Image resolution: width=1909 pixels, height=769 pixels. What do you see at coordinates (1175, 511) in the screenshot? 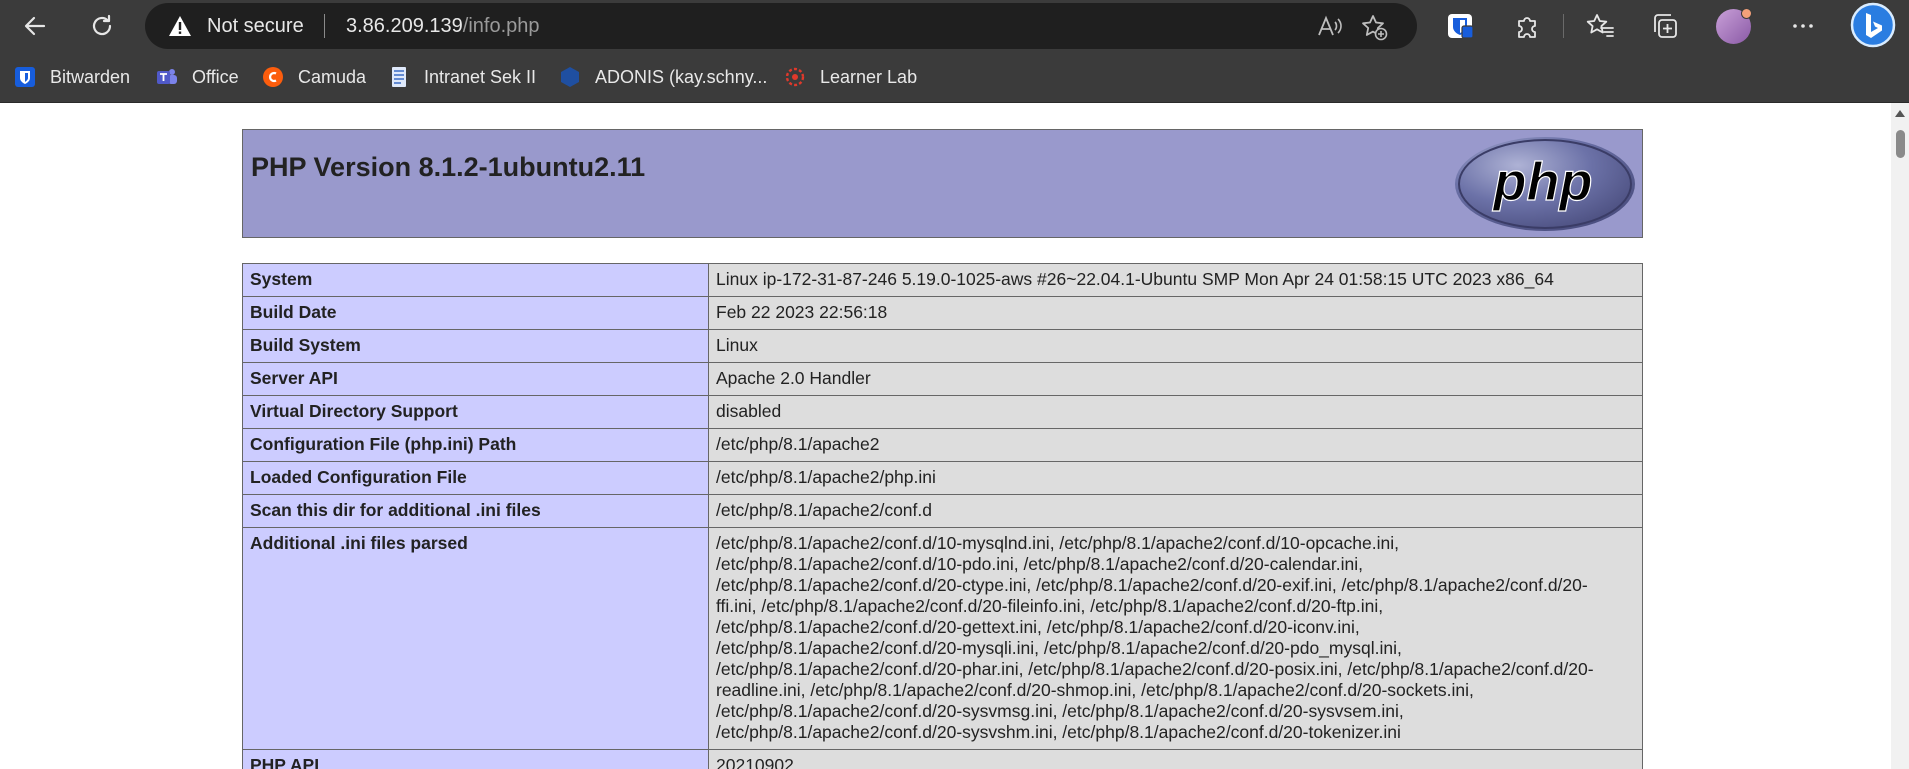
I see `row-value: /etc/php/8.1/apache2/conf.d` at bounding box center [1175, 511].